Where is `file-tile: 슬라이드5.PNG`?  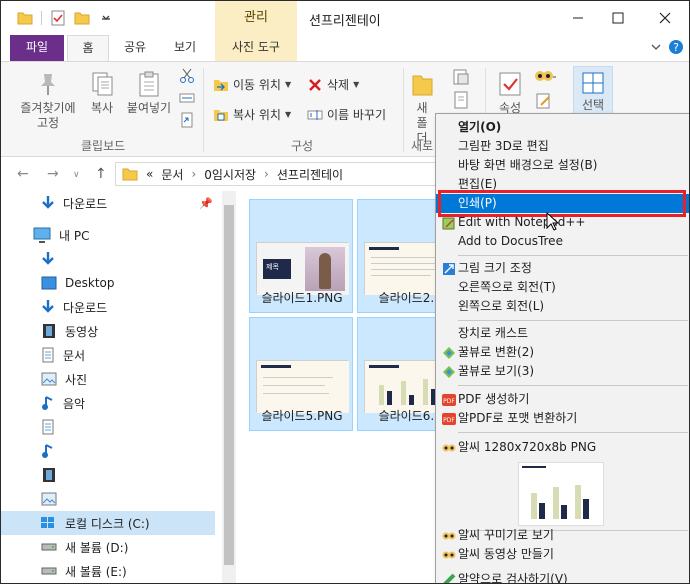 file-tile: 슬라이드5.PNG is located at coordinates (301, 374).